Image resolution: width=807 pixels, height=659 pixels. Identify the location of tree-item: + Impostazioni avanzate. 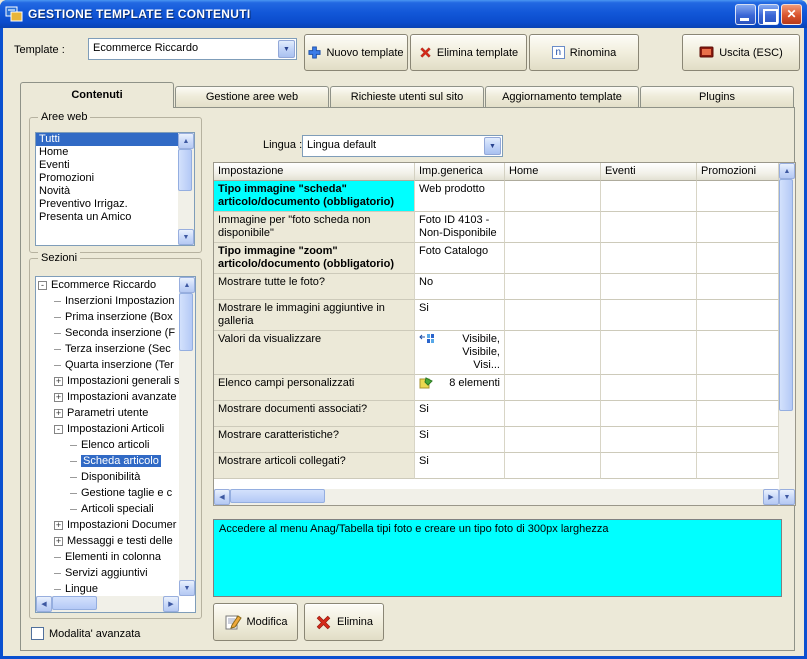
(107, 397).